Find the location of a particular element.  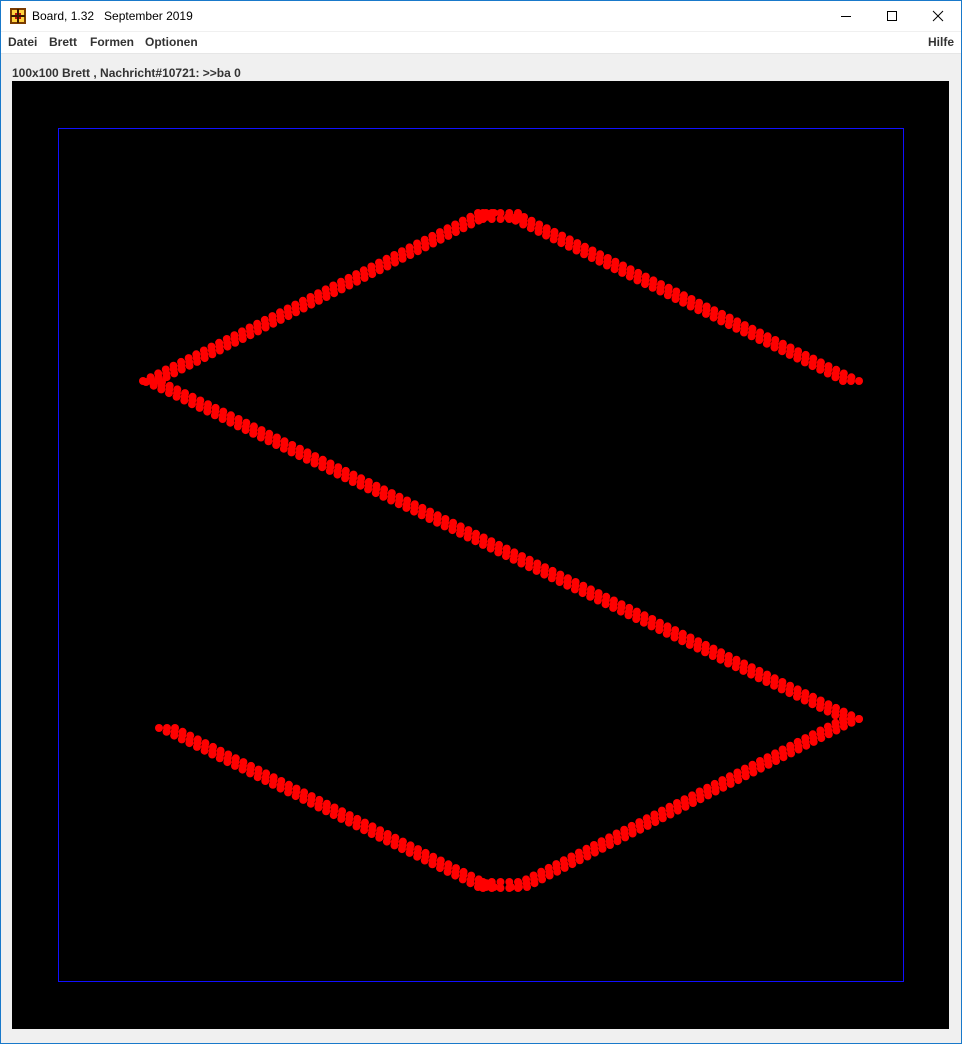

menu-optionen: Optionen is located at coordinates (171, 42).